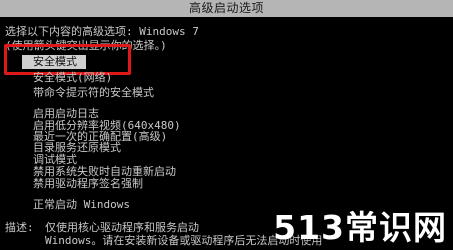 The width and height of the screenshot is (453, 250). I want to click on menu-item-safe-mode-network: 安全模式(网络), so click(72, 77).